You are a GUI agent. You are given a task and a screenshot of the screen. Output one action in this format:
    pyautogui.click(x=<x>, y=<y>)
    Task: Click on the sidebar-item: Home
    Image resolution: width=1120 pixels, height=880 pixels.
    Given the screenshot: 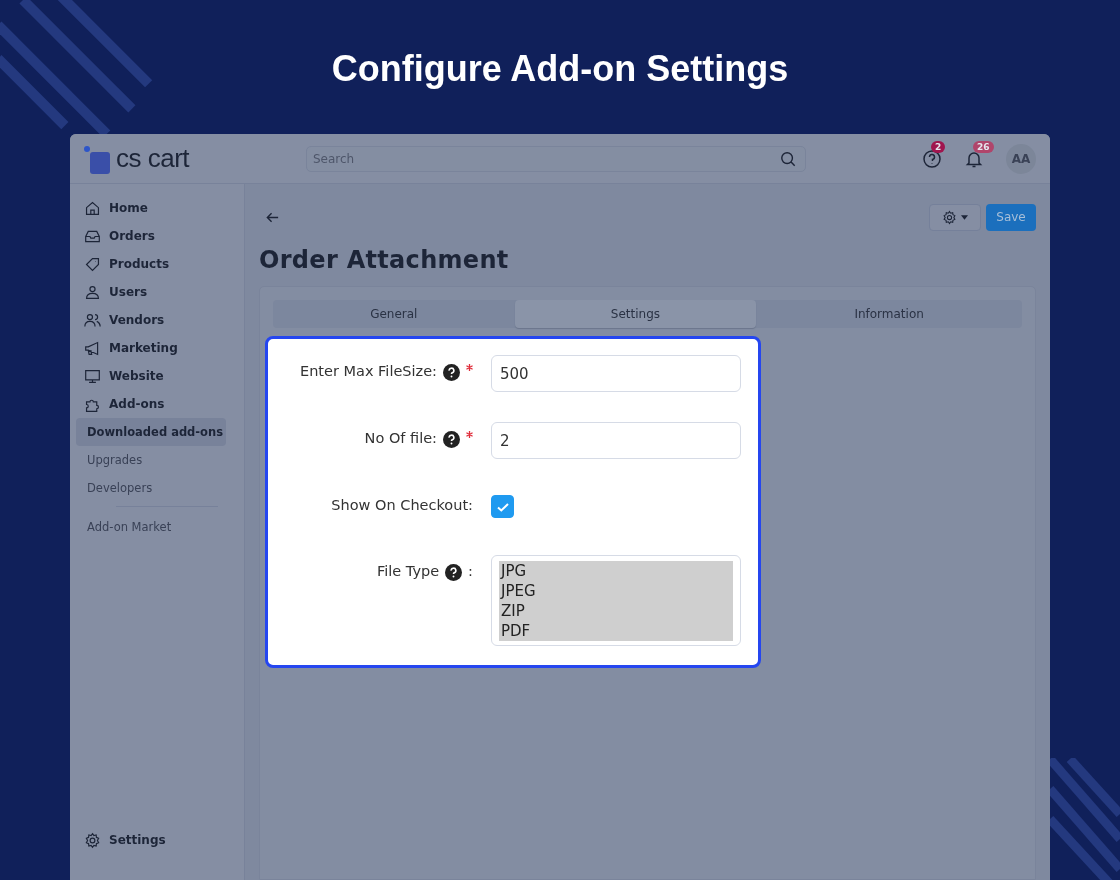 What is the action you would take?
    pyautogui.click(x=128, y=208)
    